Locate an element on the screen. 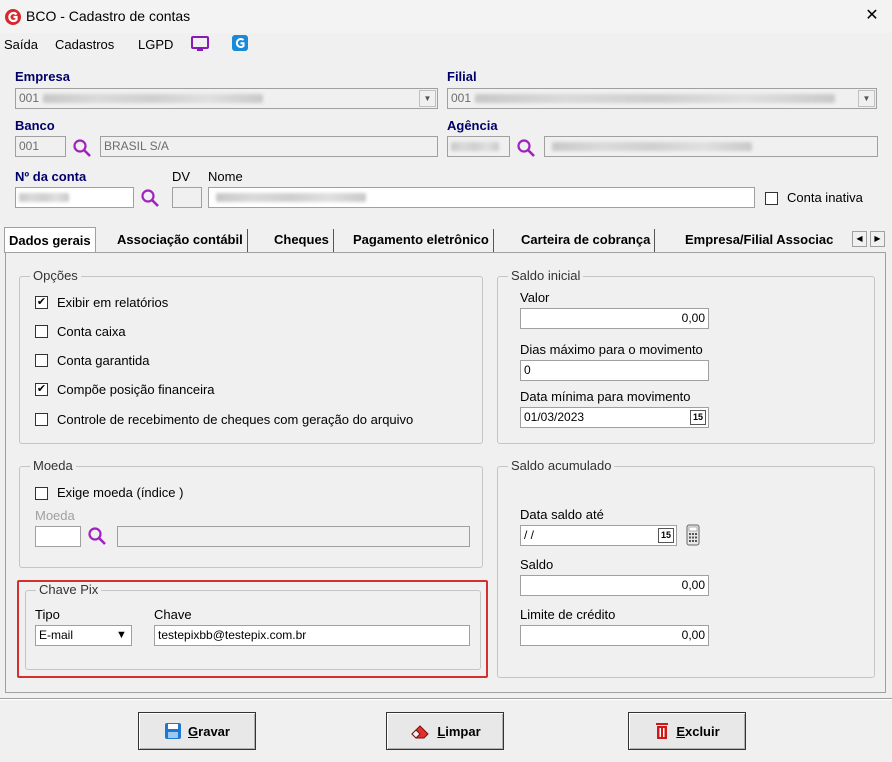 The height and width of the screenshot is (762, 892). moeda-name-field is located at coordinates (293, 536).